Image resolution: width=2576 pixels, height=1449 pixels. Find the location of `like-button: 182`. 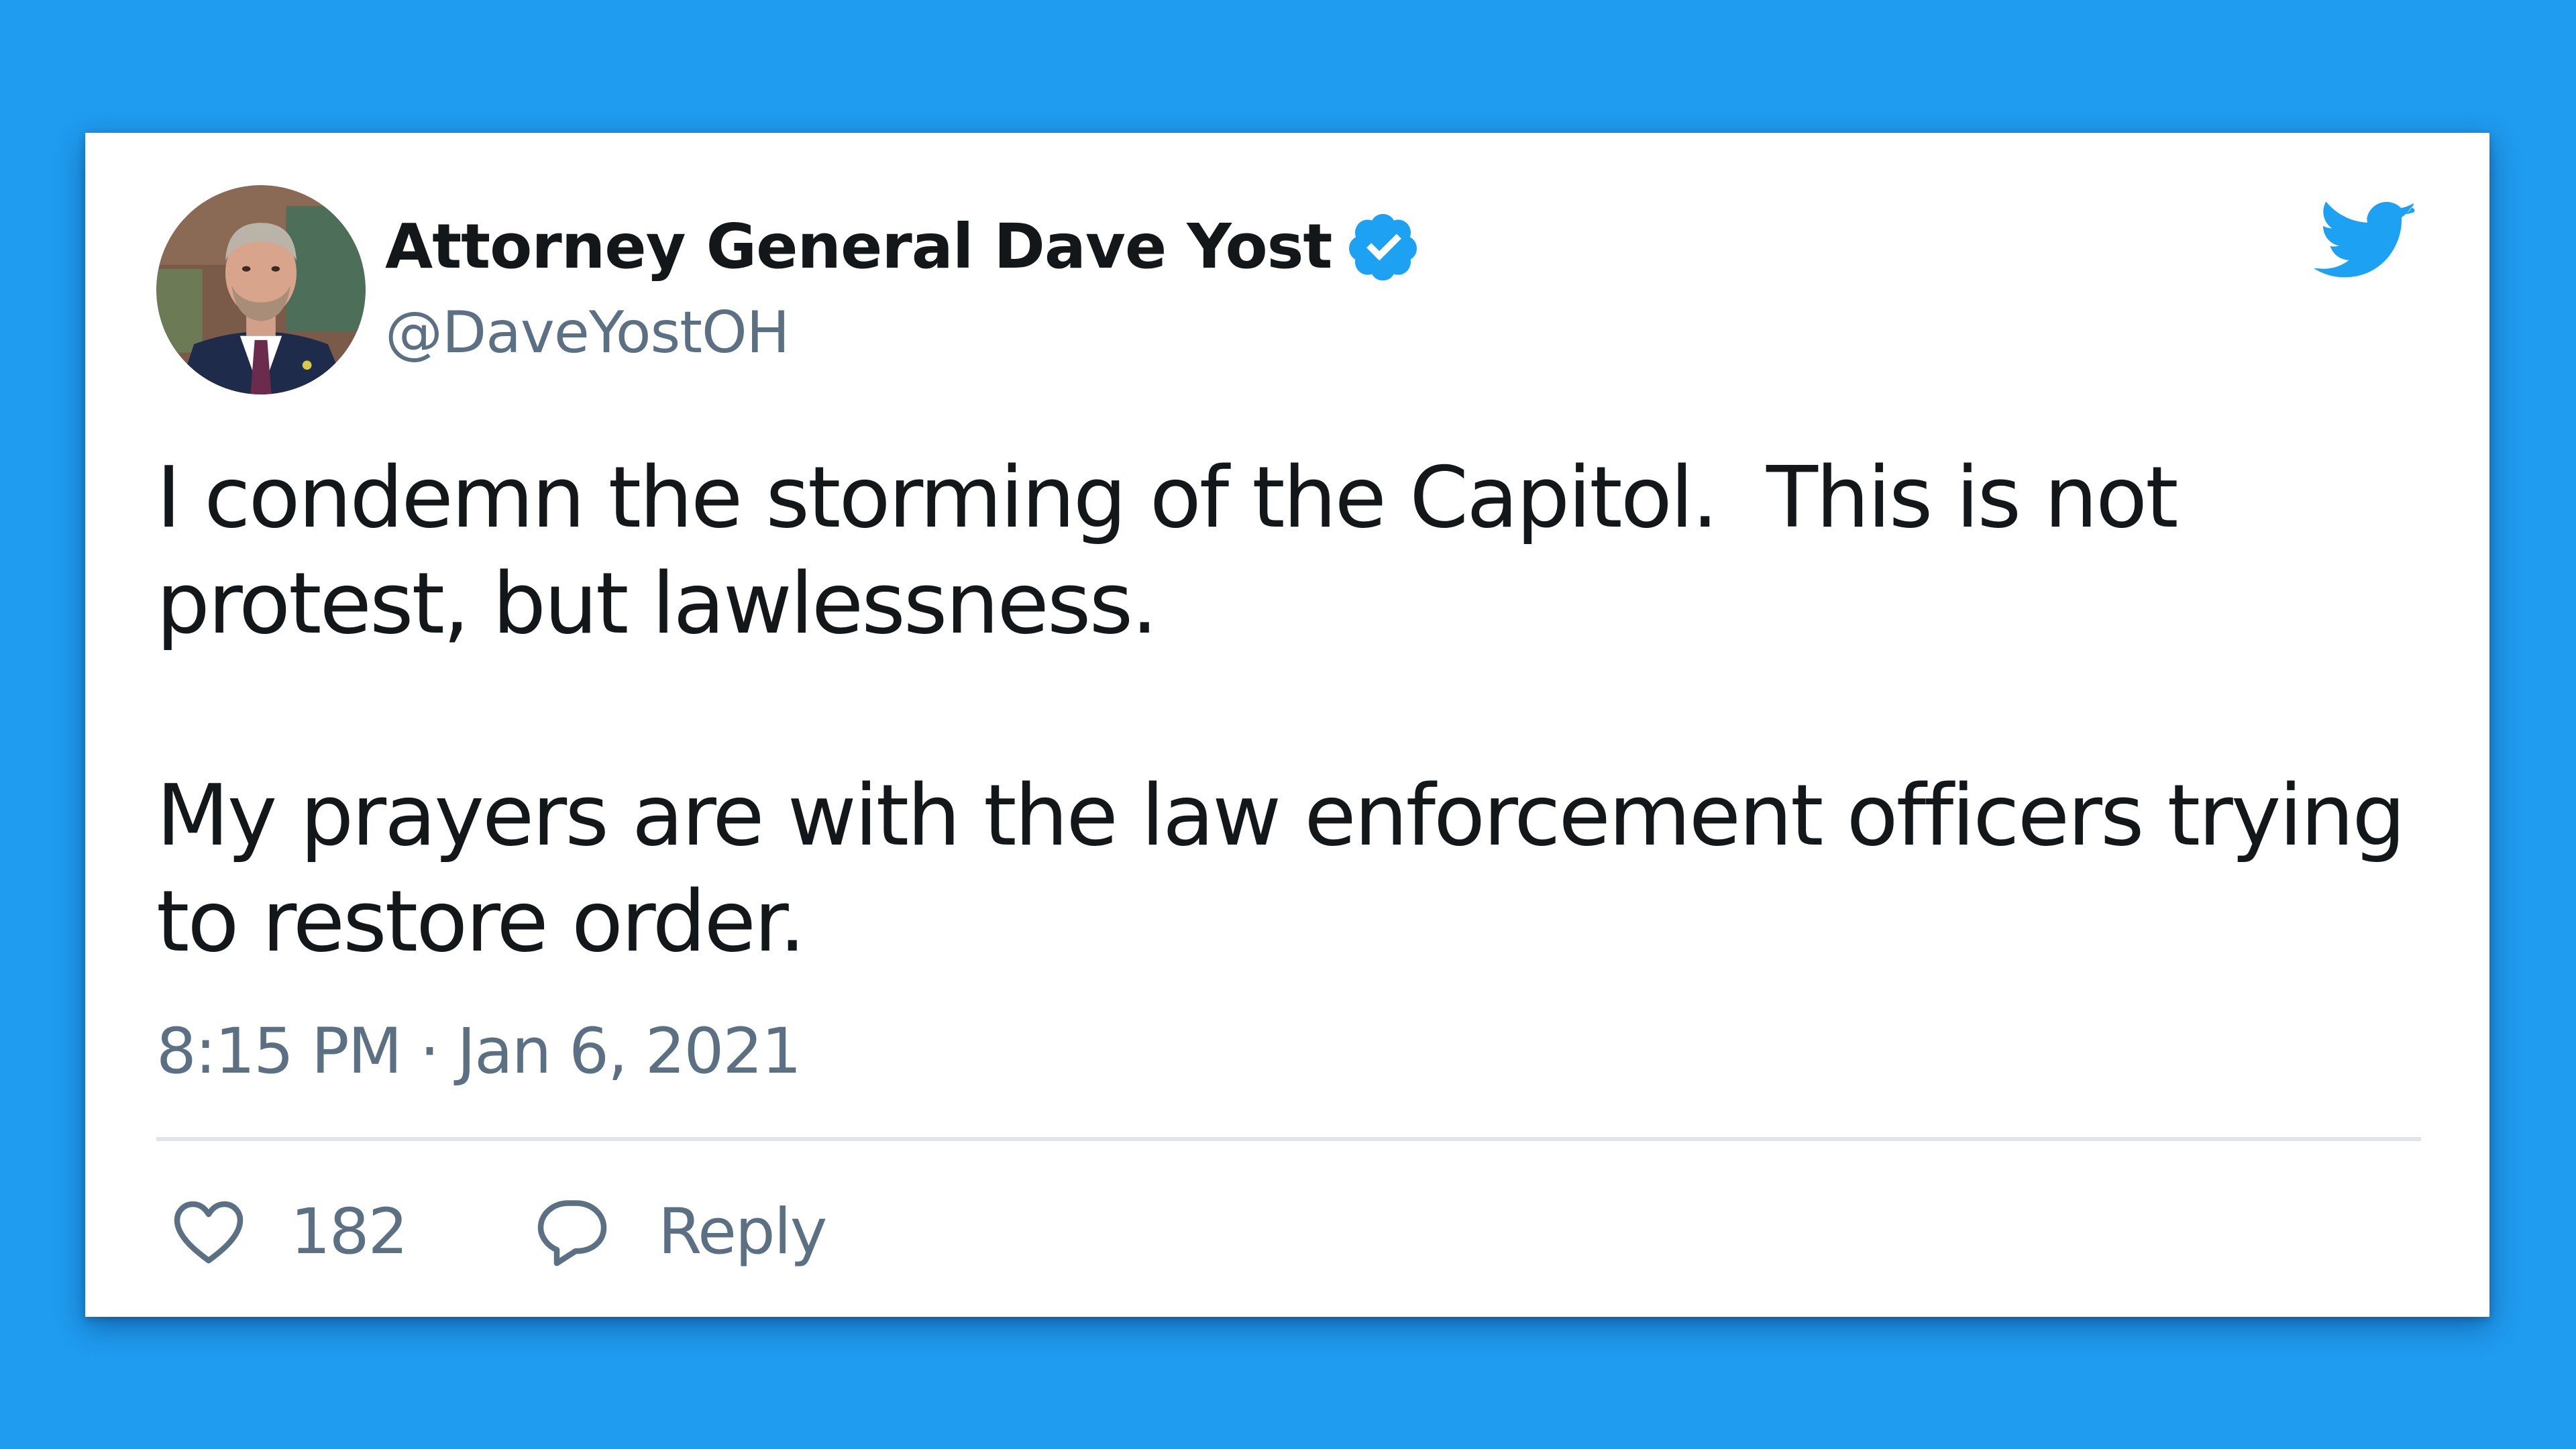

like-button: 182 is located at coordinates (288, 1232).